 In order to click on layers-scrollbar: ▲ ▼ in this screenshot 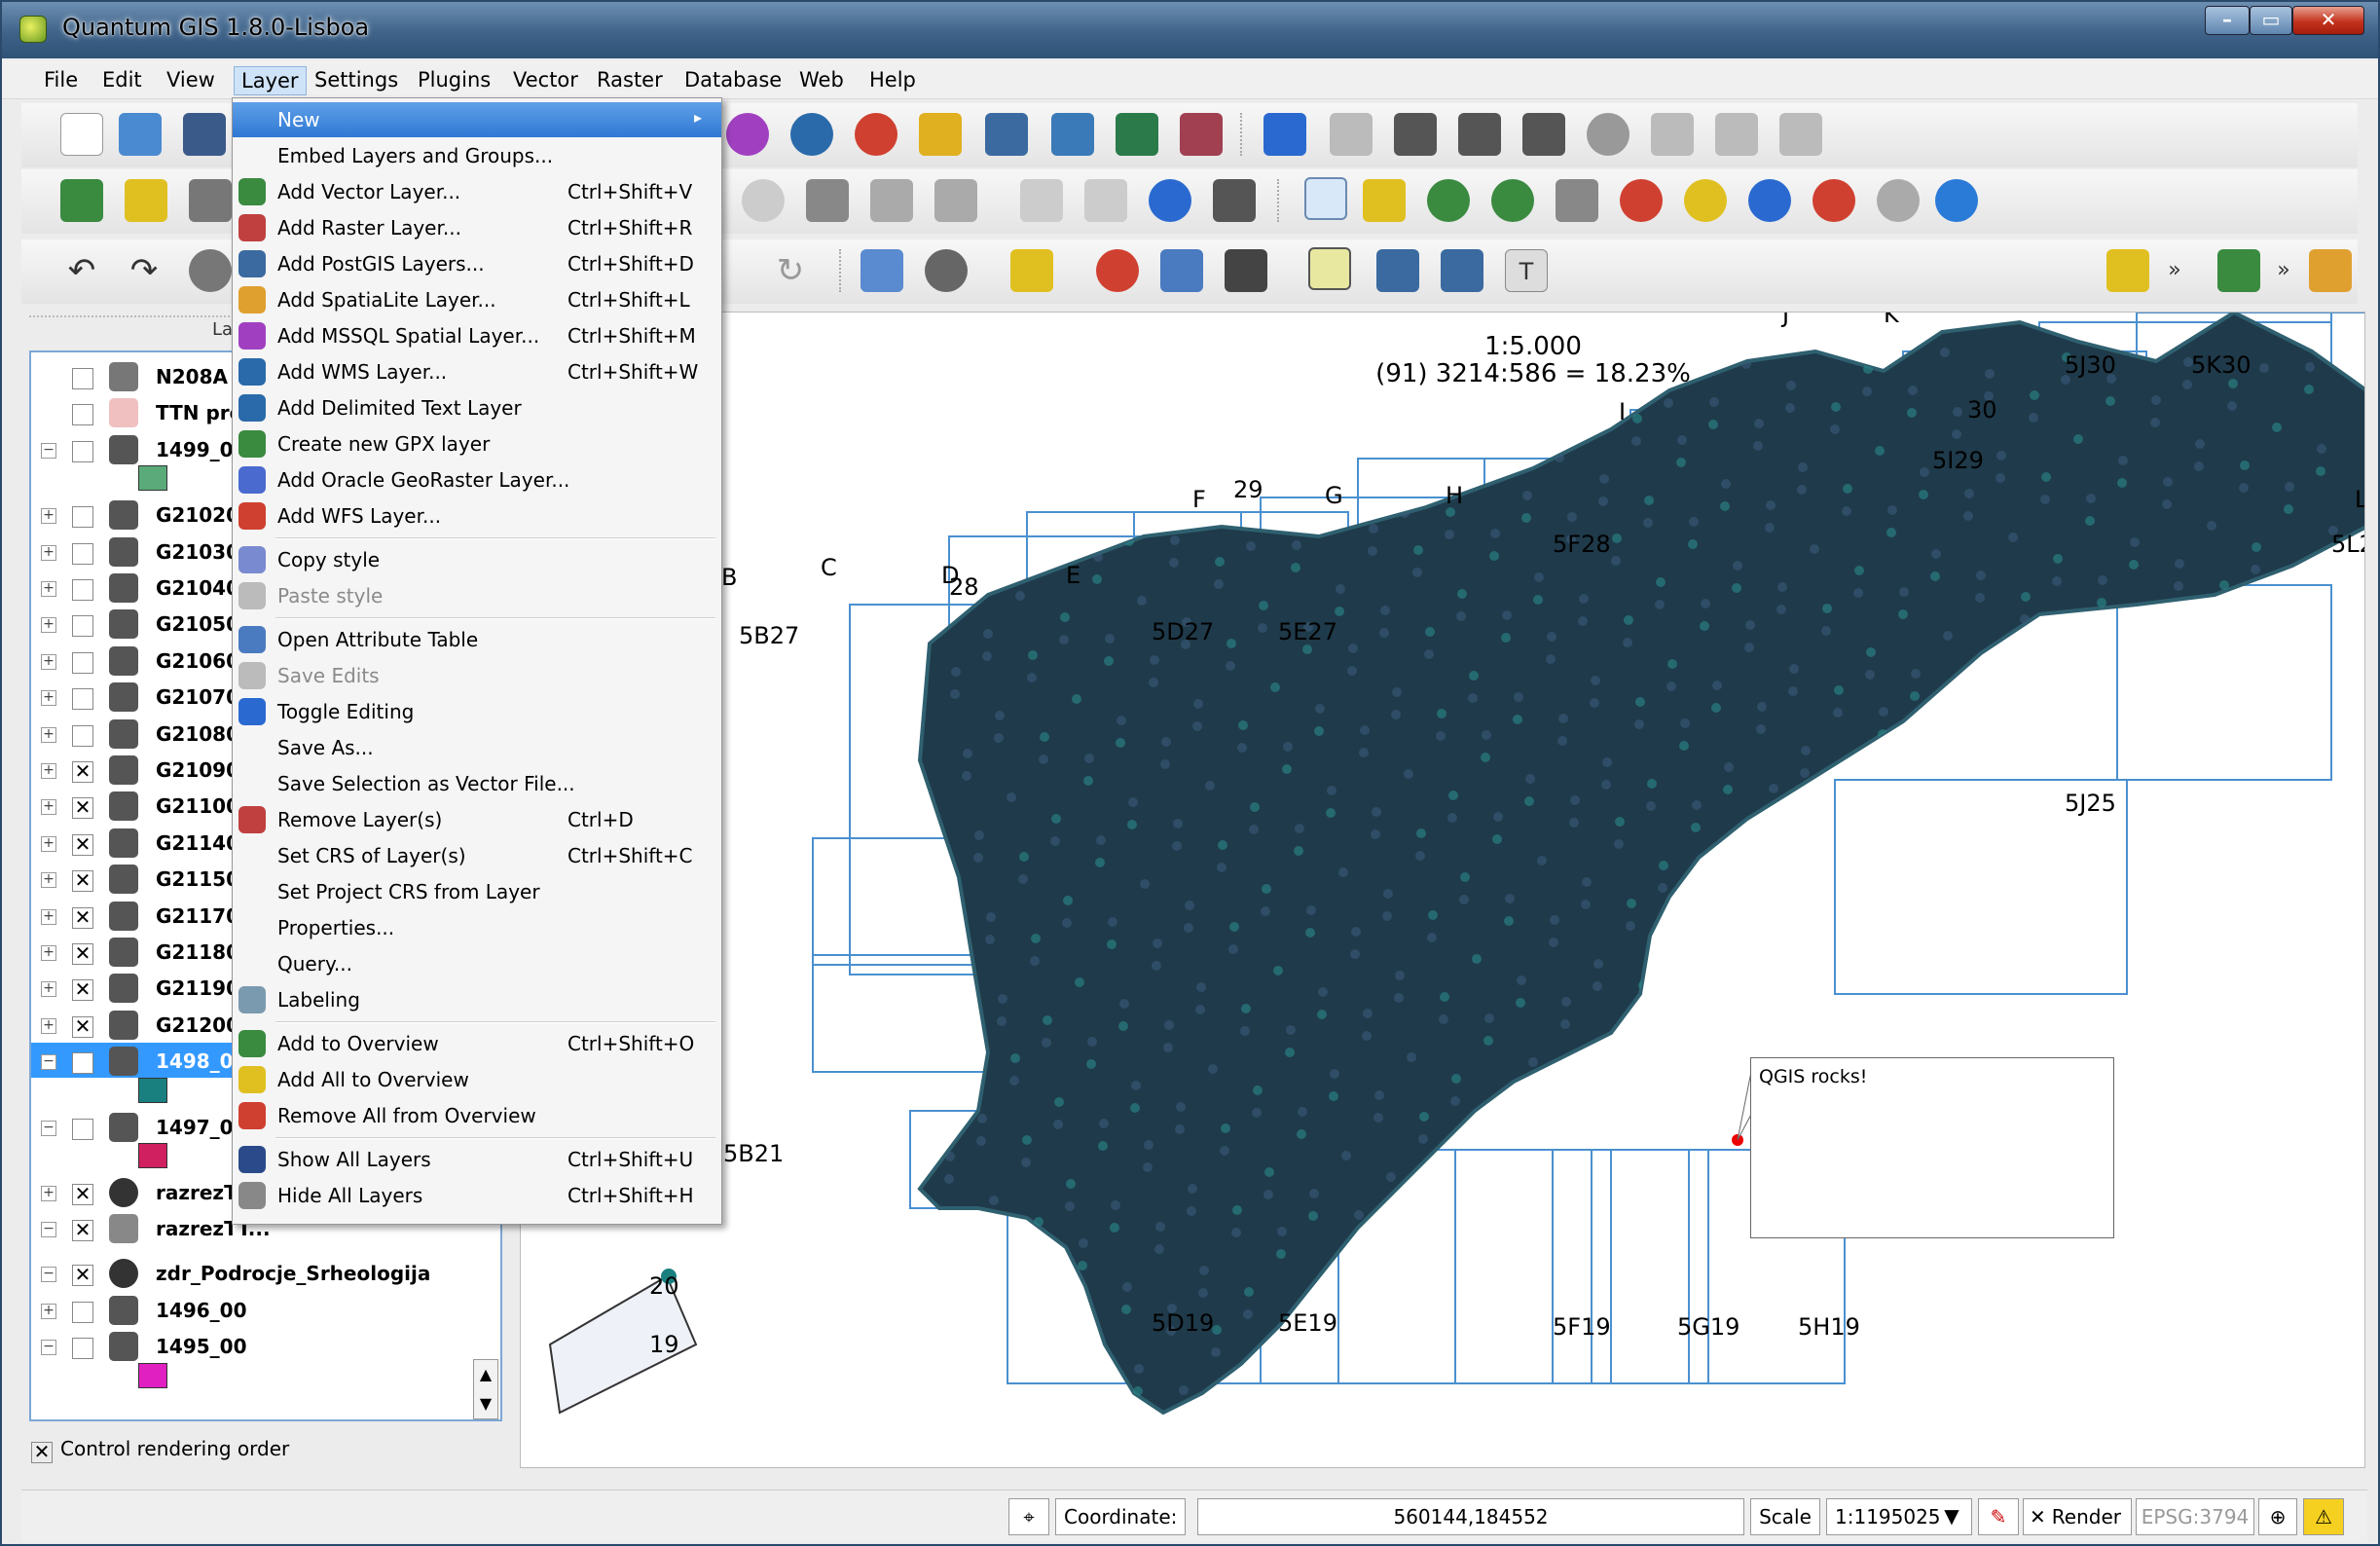, I will do `click(485, 1389)`.